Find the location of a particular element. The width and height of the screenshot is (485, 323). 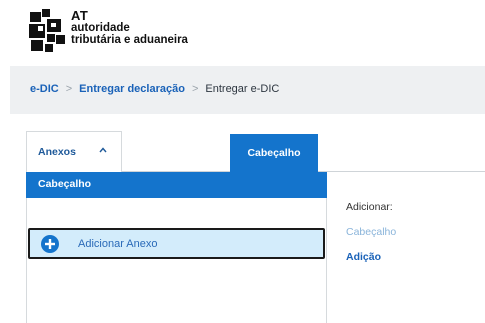

breadcrumb-bar: e-DIC > Entregar declaração > Entregar e-DIC is located at coordinates (247, 90).